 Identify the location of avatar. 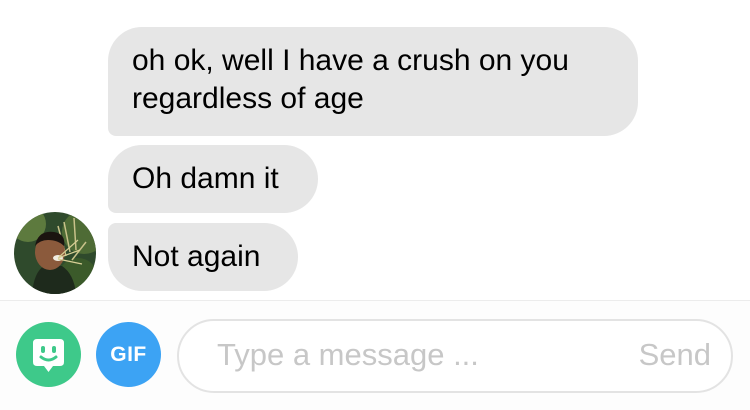
(55, 253).